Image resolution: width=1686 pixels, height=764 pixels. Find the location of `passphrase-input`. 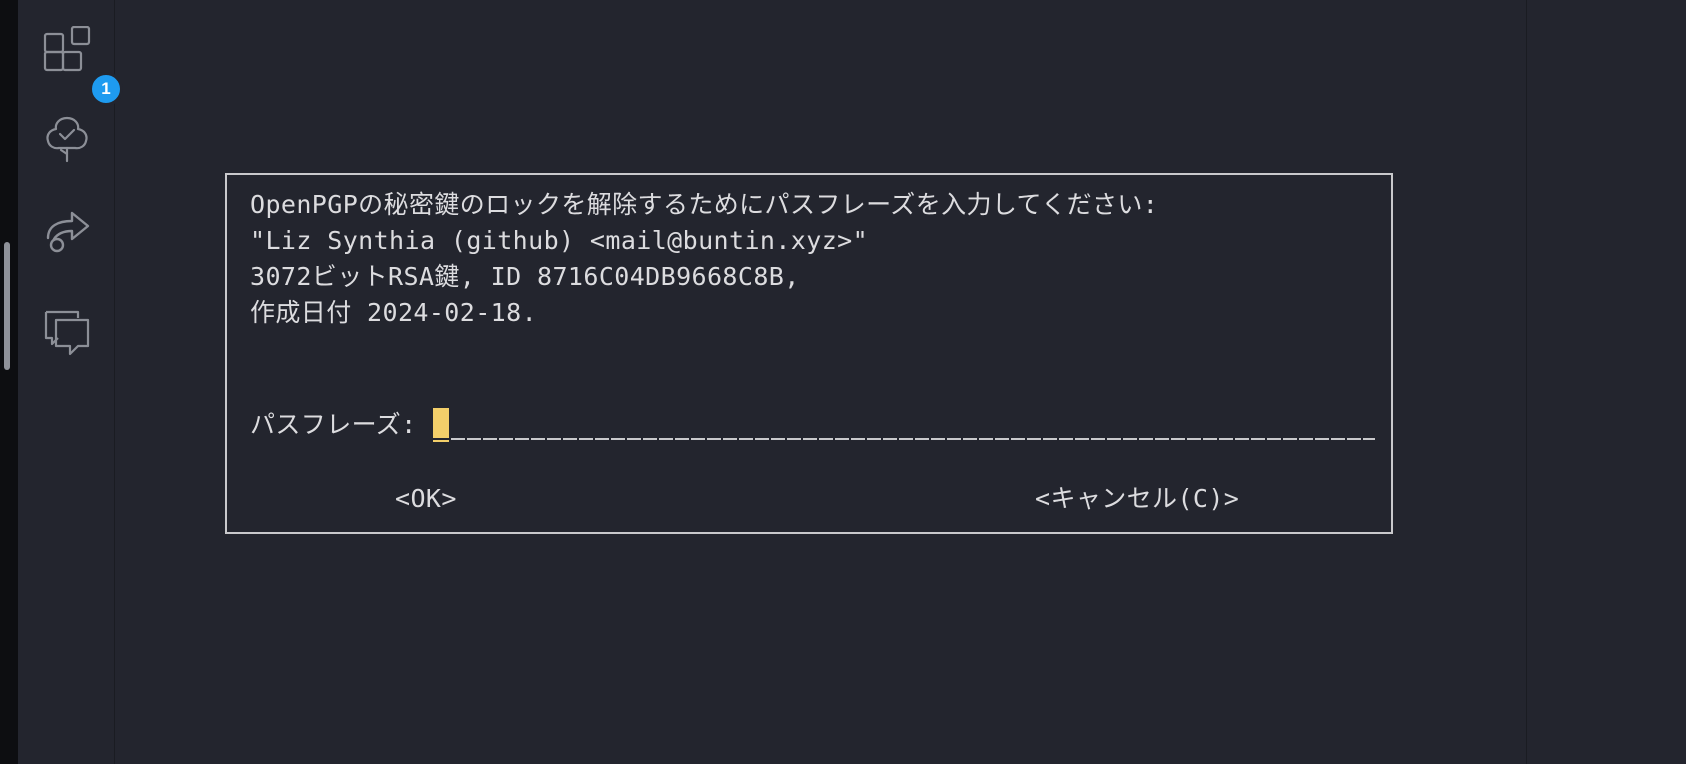

passphrase-input is located at coordinates (903, 425).